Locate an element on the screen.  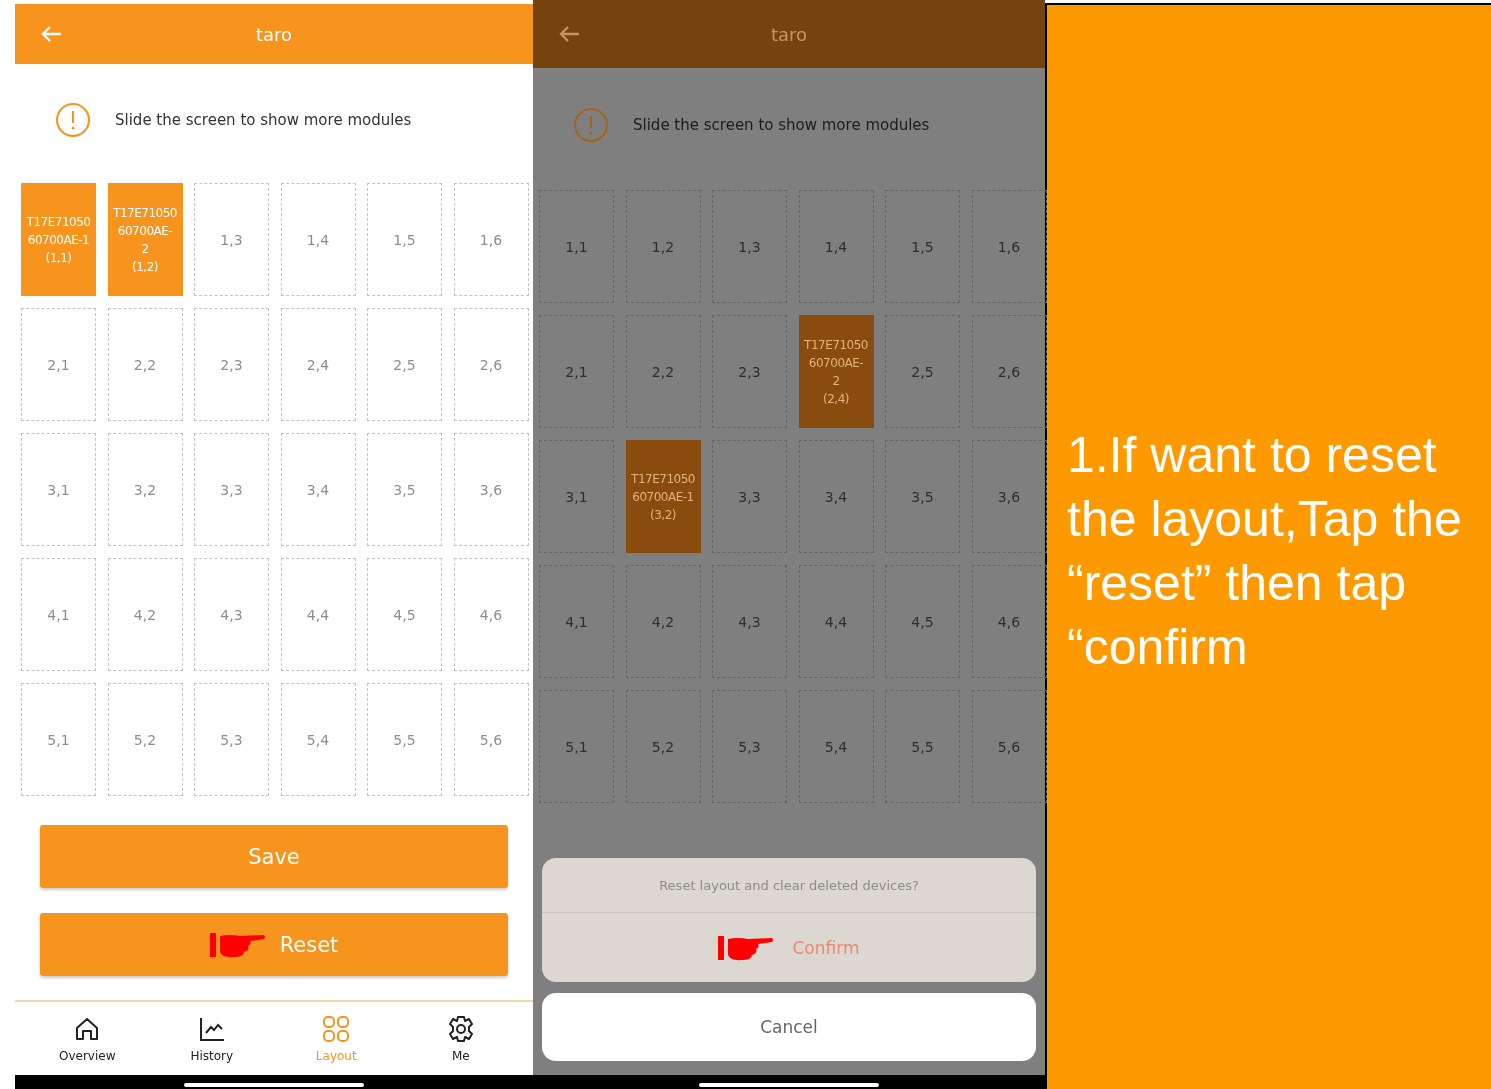
cancel-button: Cancel is located at coordinates (789, 1027).